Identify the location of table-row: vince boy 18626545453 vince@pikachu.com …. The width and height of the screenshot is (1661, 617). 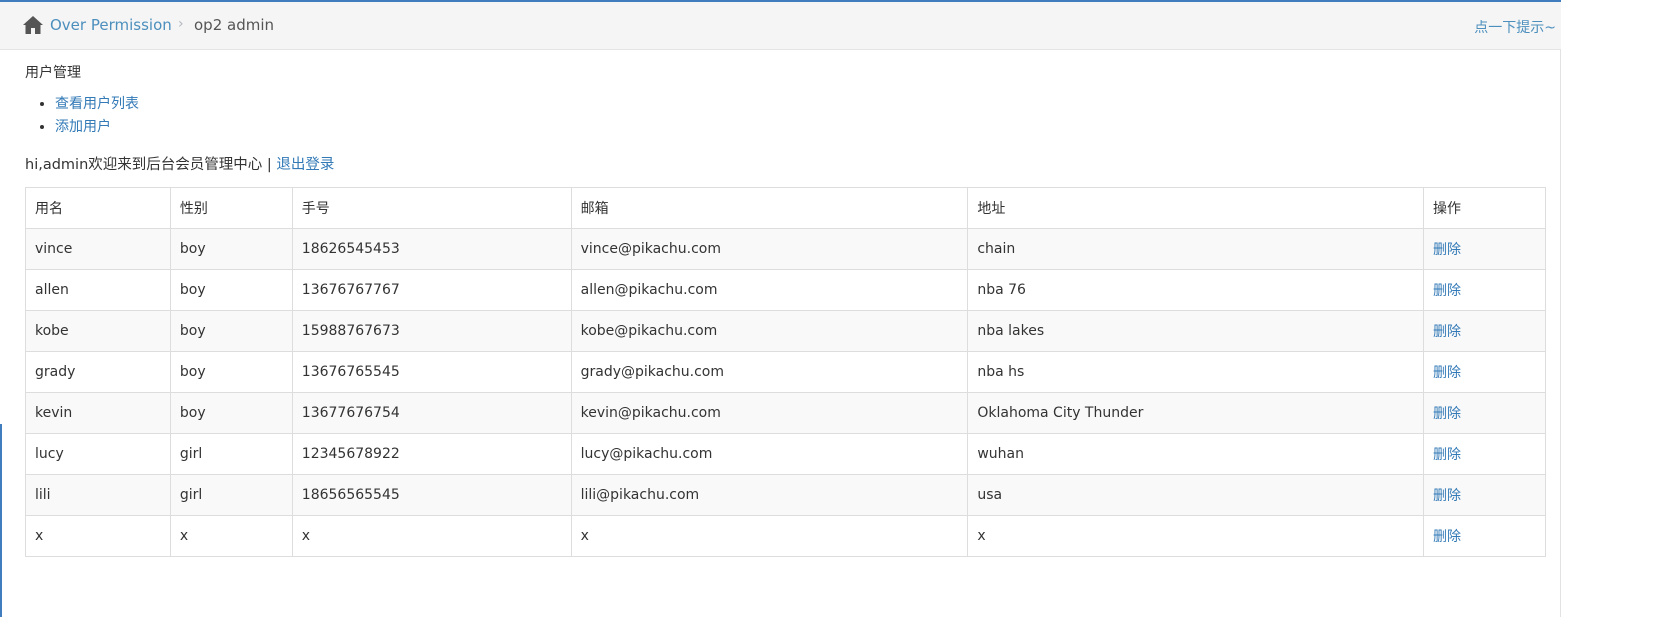
(785, 249).